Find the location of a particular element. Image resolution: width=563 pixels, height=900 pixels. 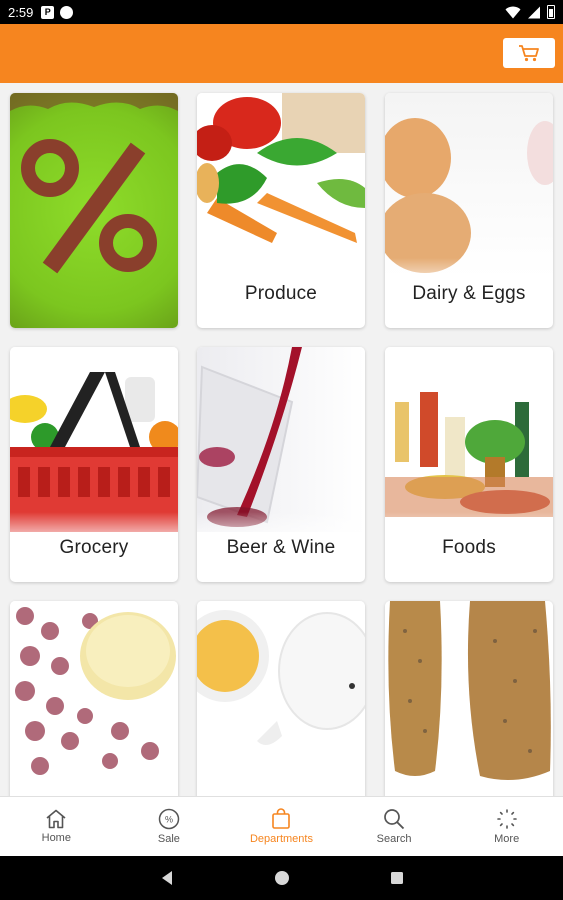

notification-icon: P is located at coordinates (48, 12).